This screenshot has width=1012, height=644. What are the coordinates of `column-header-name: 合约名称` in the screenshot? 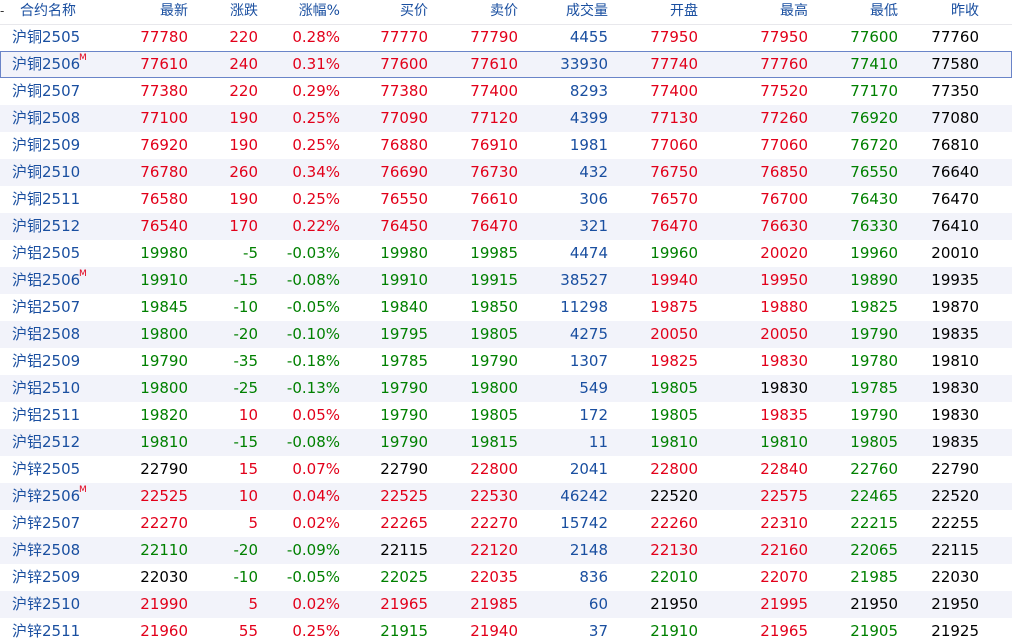 It's located at (57, 11).